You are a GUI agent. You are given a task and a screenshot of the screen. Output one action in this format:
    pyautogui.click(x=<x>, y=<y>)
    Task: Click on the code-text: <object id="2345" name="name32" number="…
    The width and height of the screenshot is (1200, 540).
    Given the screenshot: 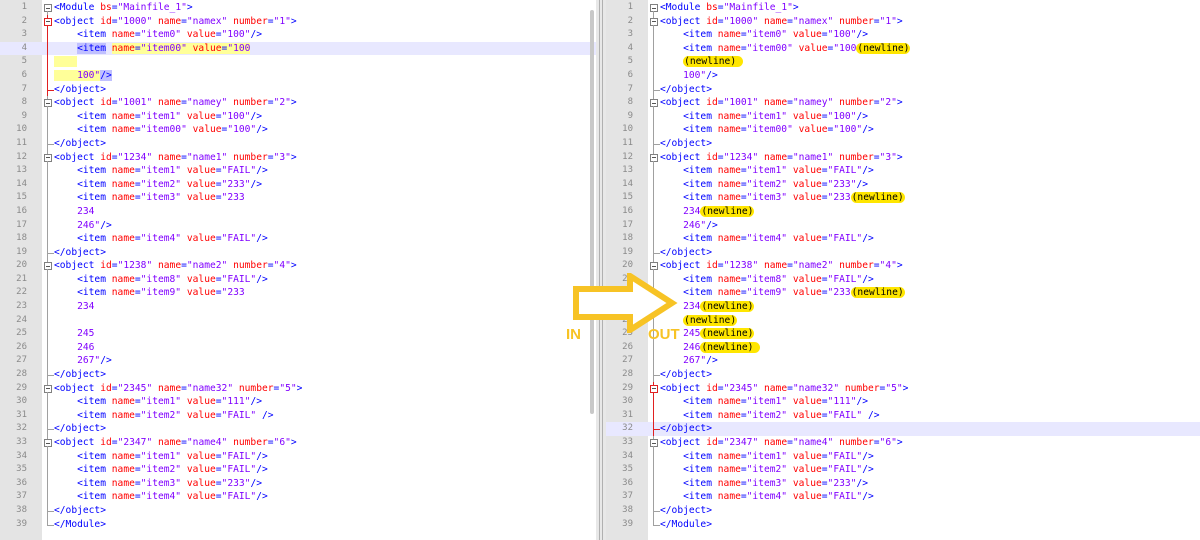 What is the action you would take?
    pyautogui.click(x=784, y=389)
    